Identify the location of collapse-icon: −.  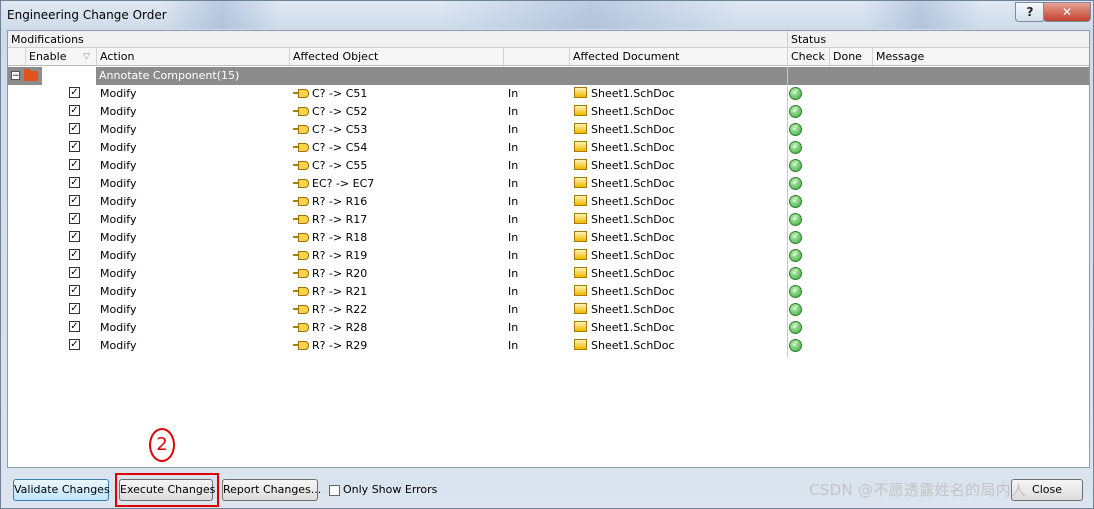
(15, 76).